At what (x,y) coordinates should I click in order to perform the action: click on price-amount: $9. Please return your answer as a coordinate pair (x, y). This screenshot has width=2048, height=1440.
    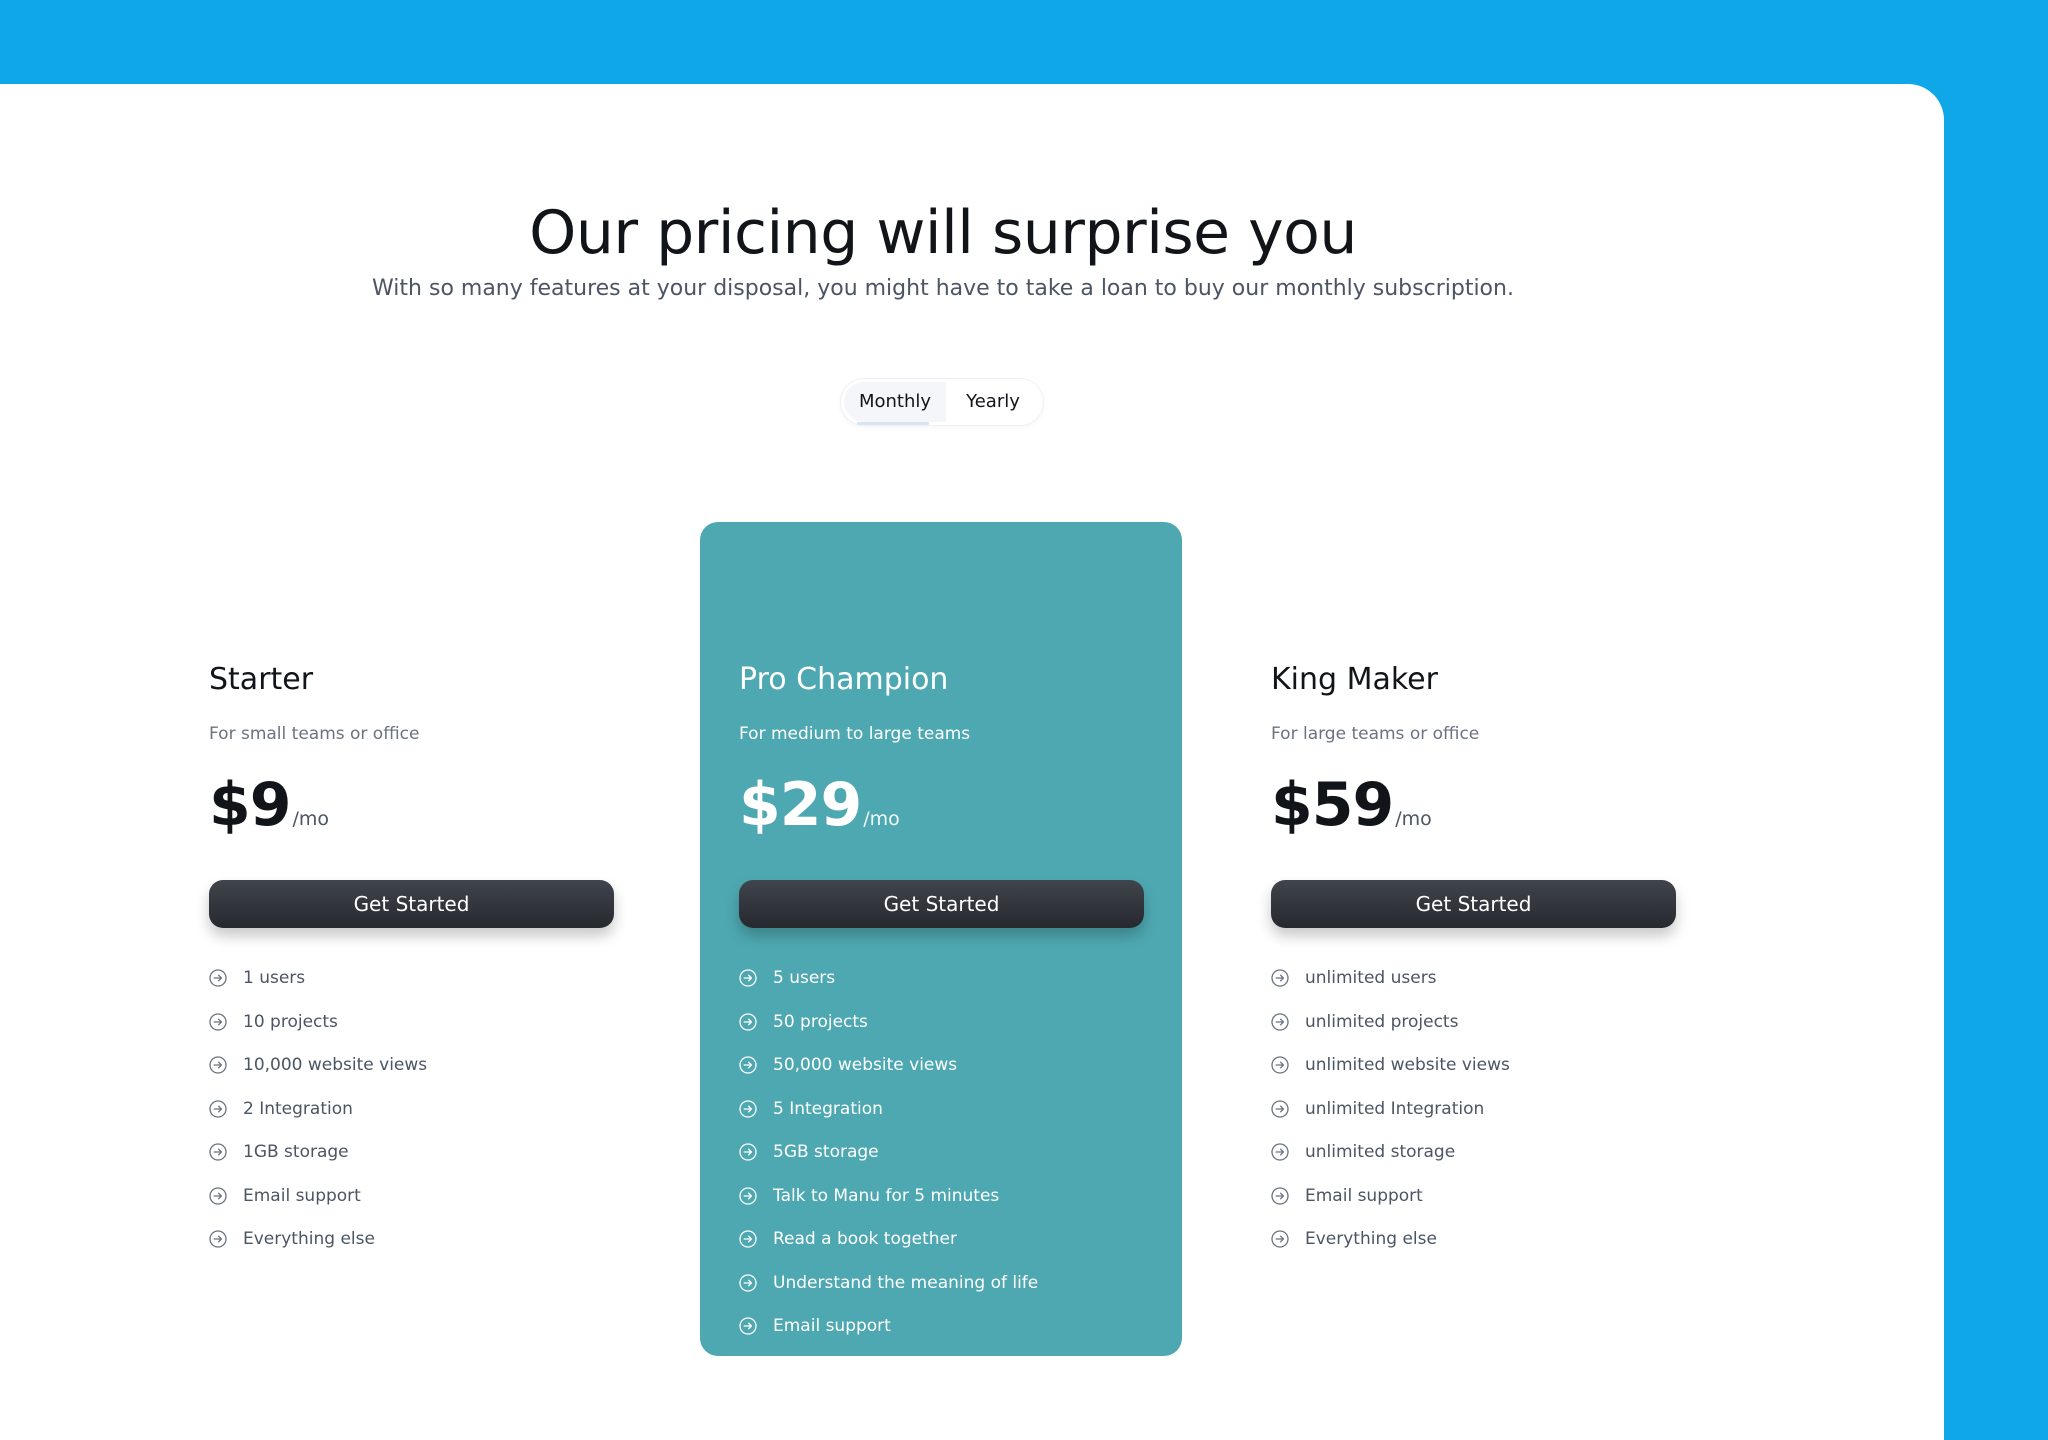
    Looking at the image, I should click on (250, 805).